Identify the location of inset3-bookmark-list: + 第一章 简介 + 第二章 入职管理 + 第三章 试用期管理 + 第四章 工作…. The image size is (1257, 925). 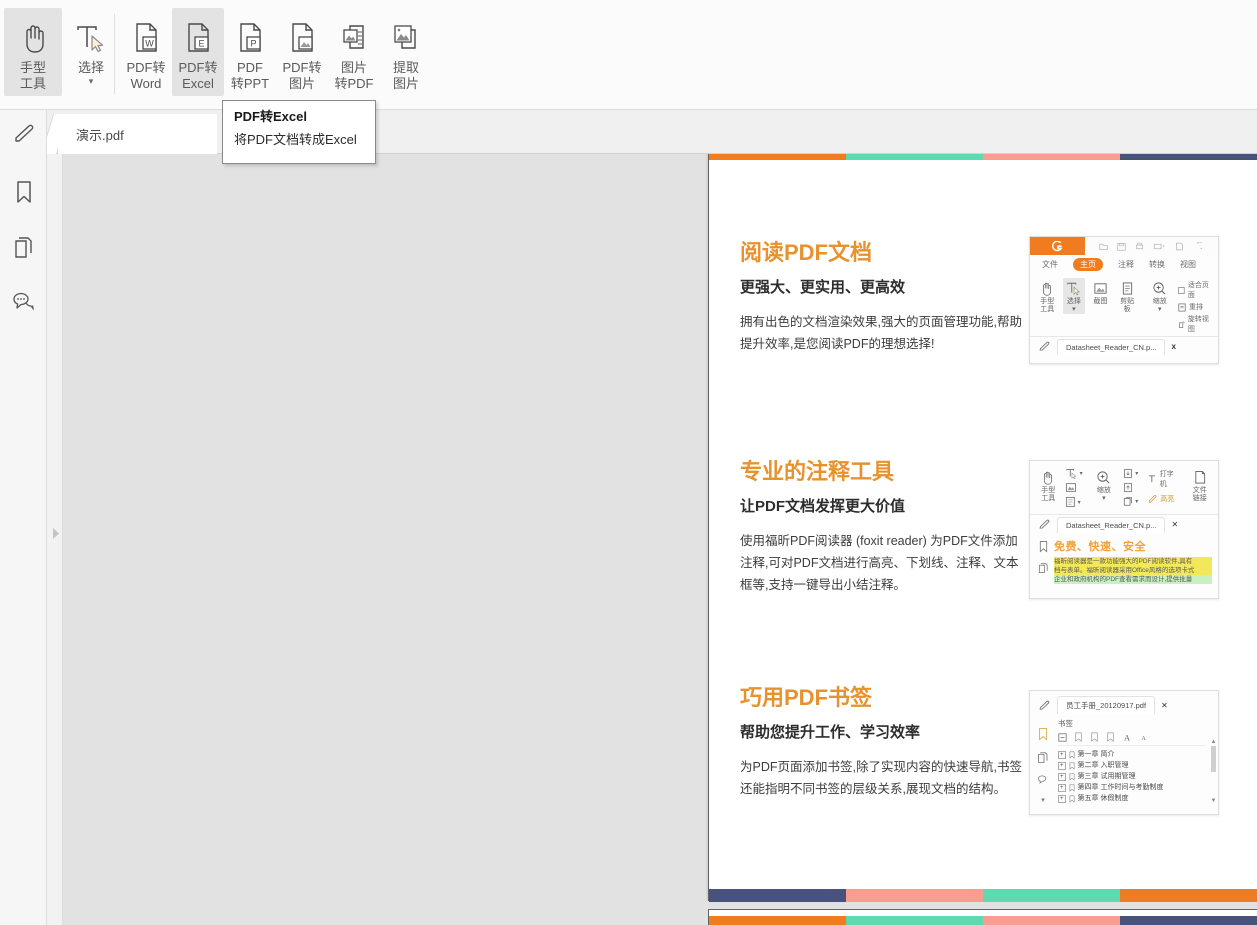
(1131, 776).